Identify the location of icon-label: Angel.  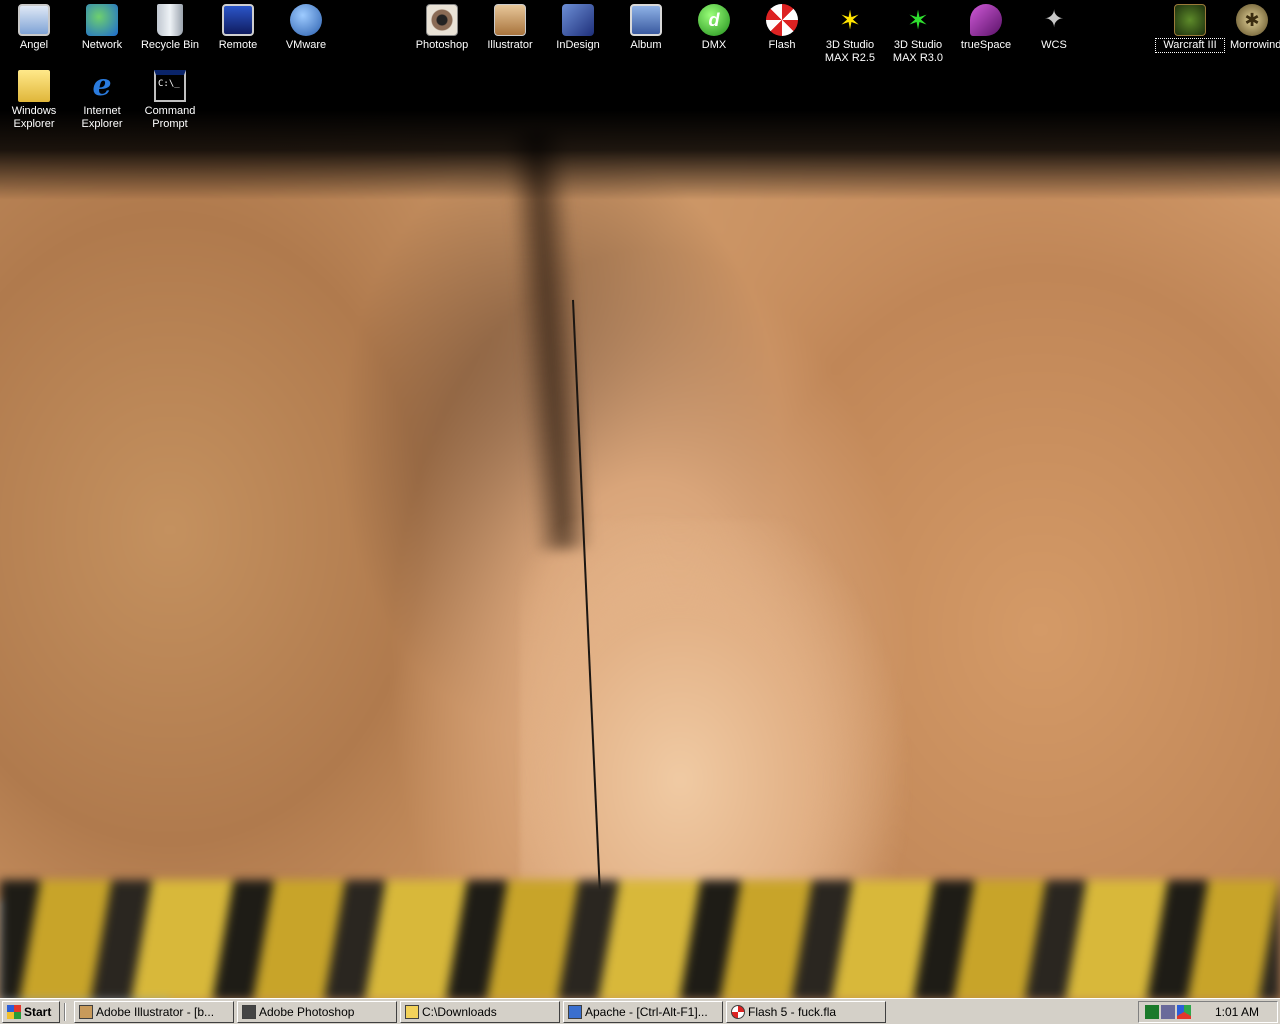
(34, 45).